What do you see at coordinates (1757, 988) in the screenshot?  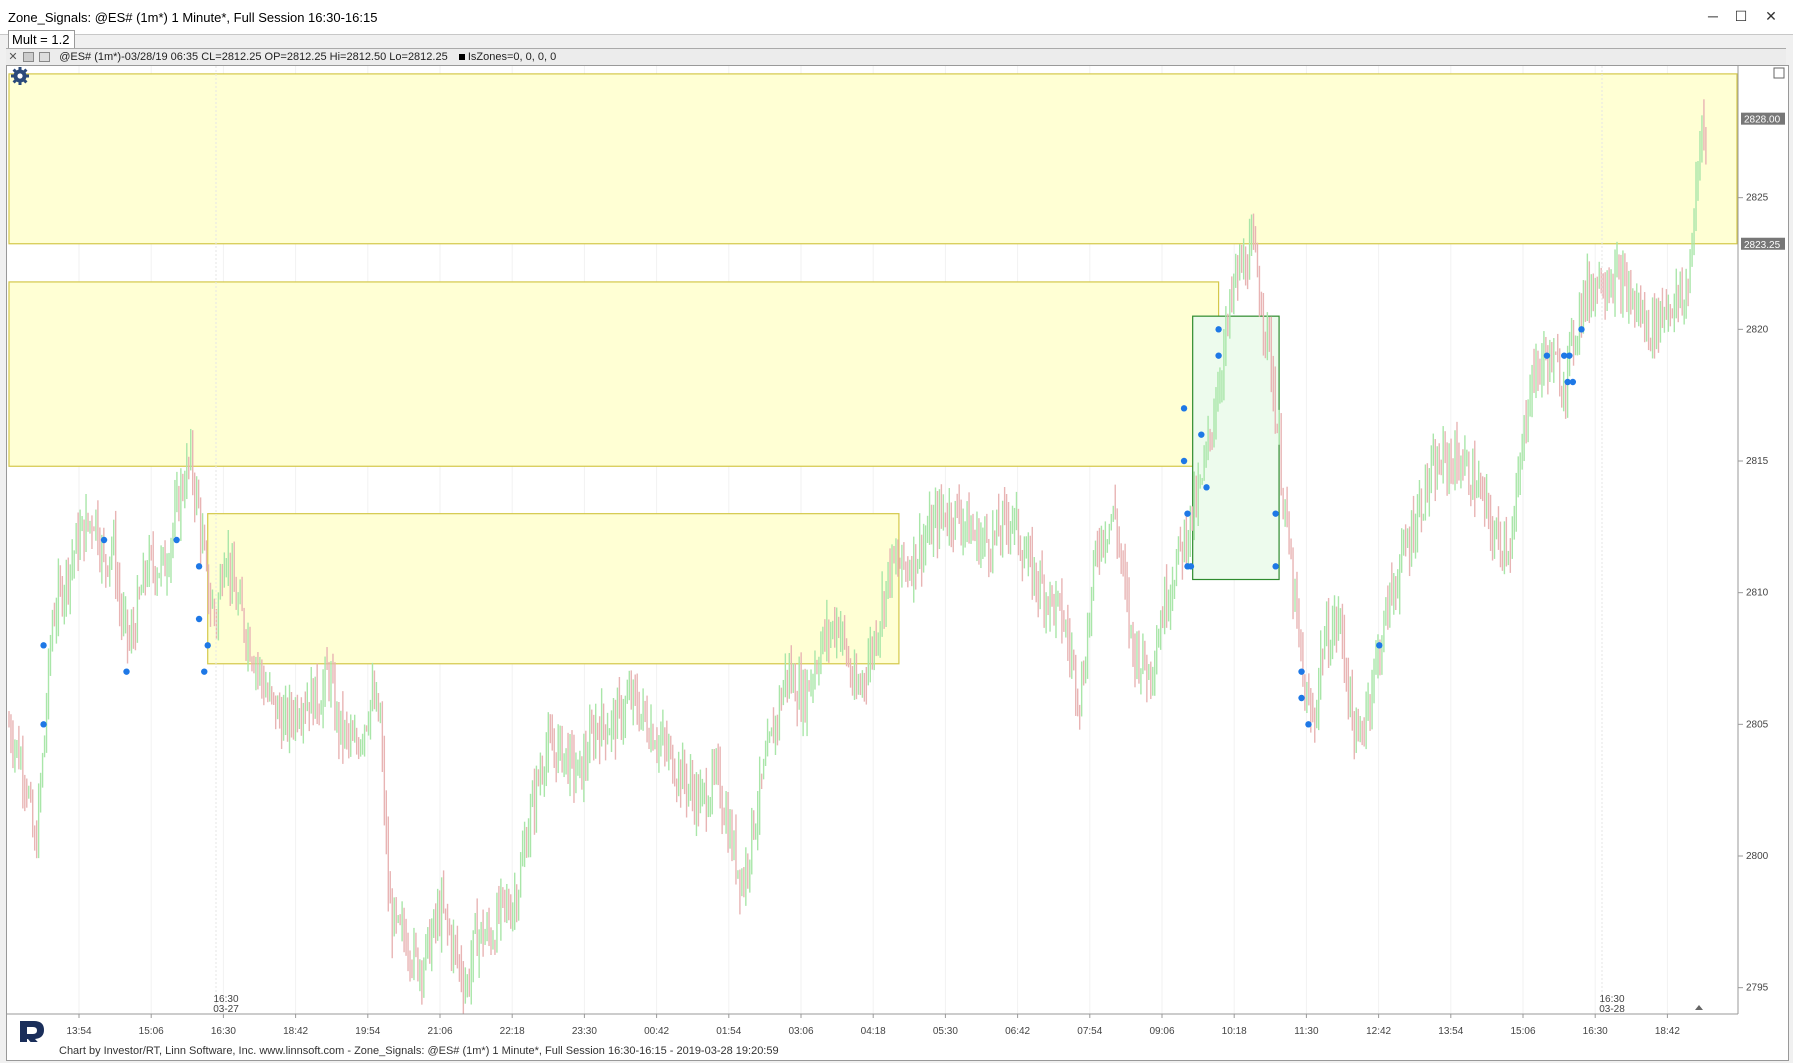 I see `y-tick-label: 2795` at bounding box center [1757, 988].